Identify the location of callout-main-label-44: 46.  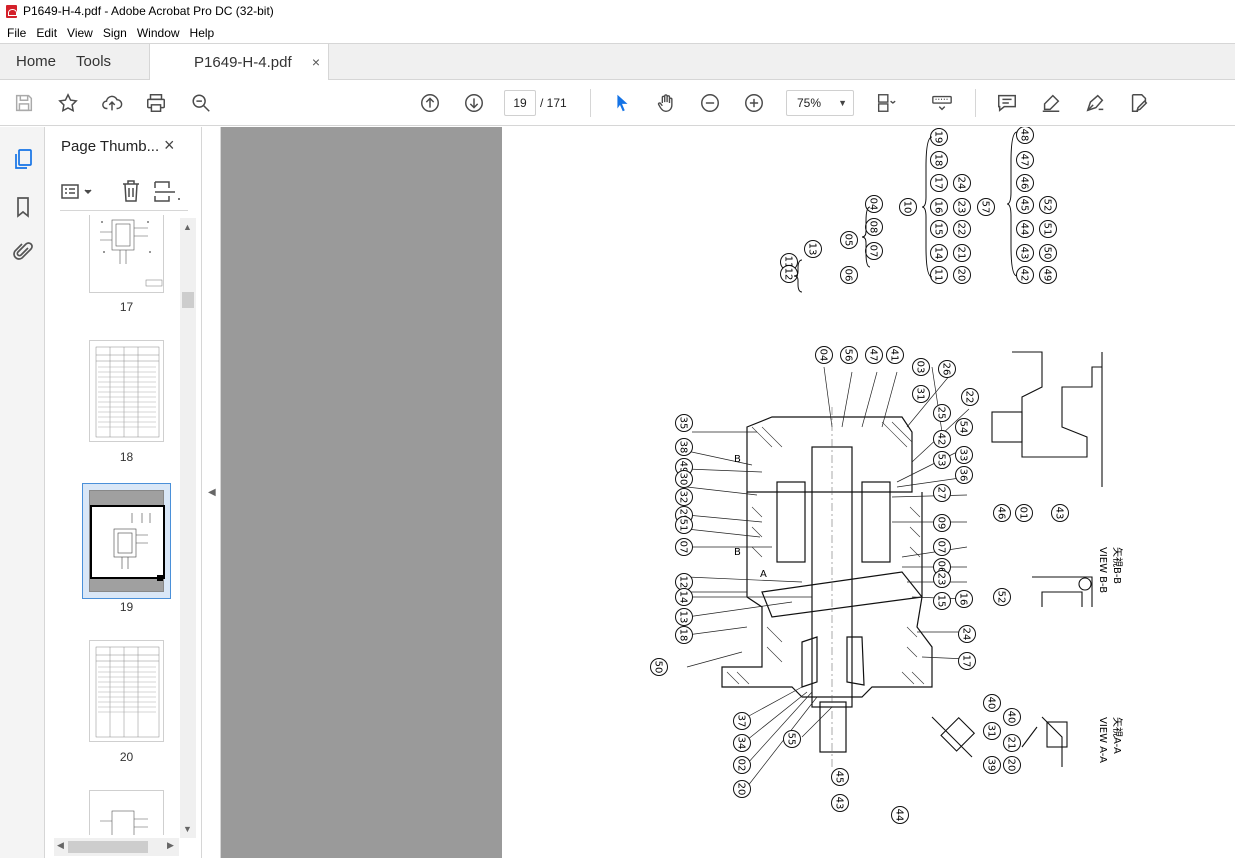
(1001, 513).